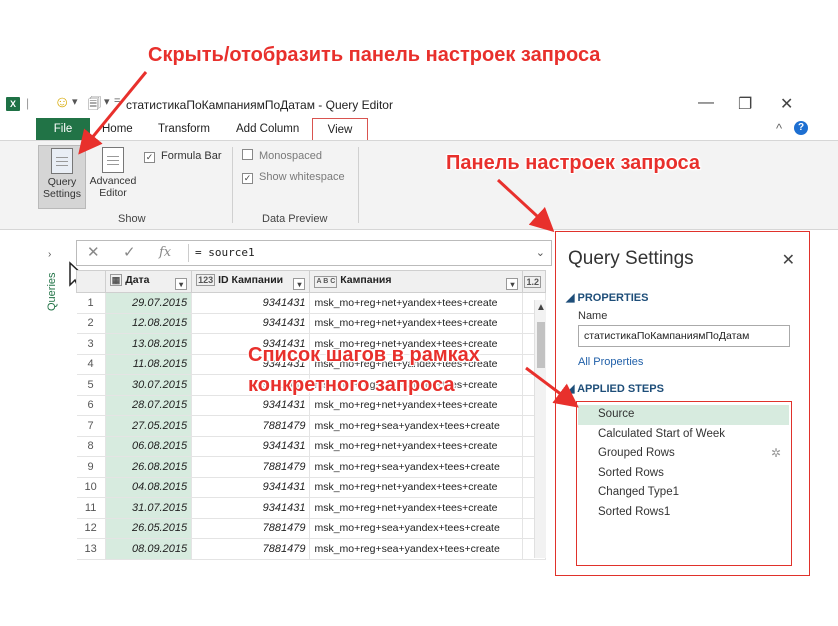  What do you see at coordinates (251, 281) in the screenshot?
I see `column-header-id: 123 ID Кампании ▾` at bounding box center [251, 281].